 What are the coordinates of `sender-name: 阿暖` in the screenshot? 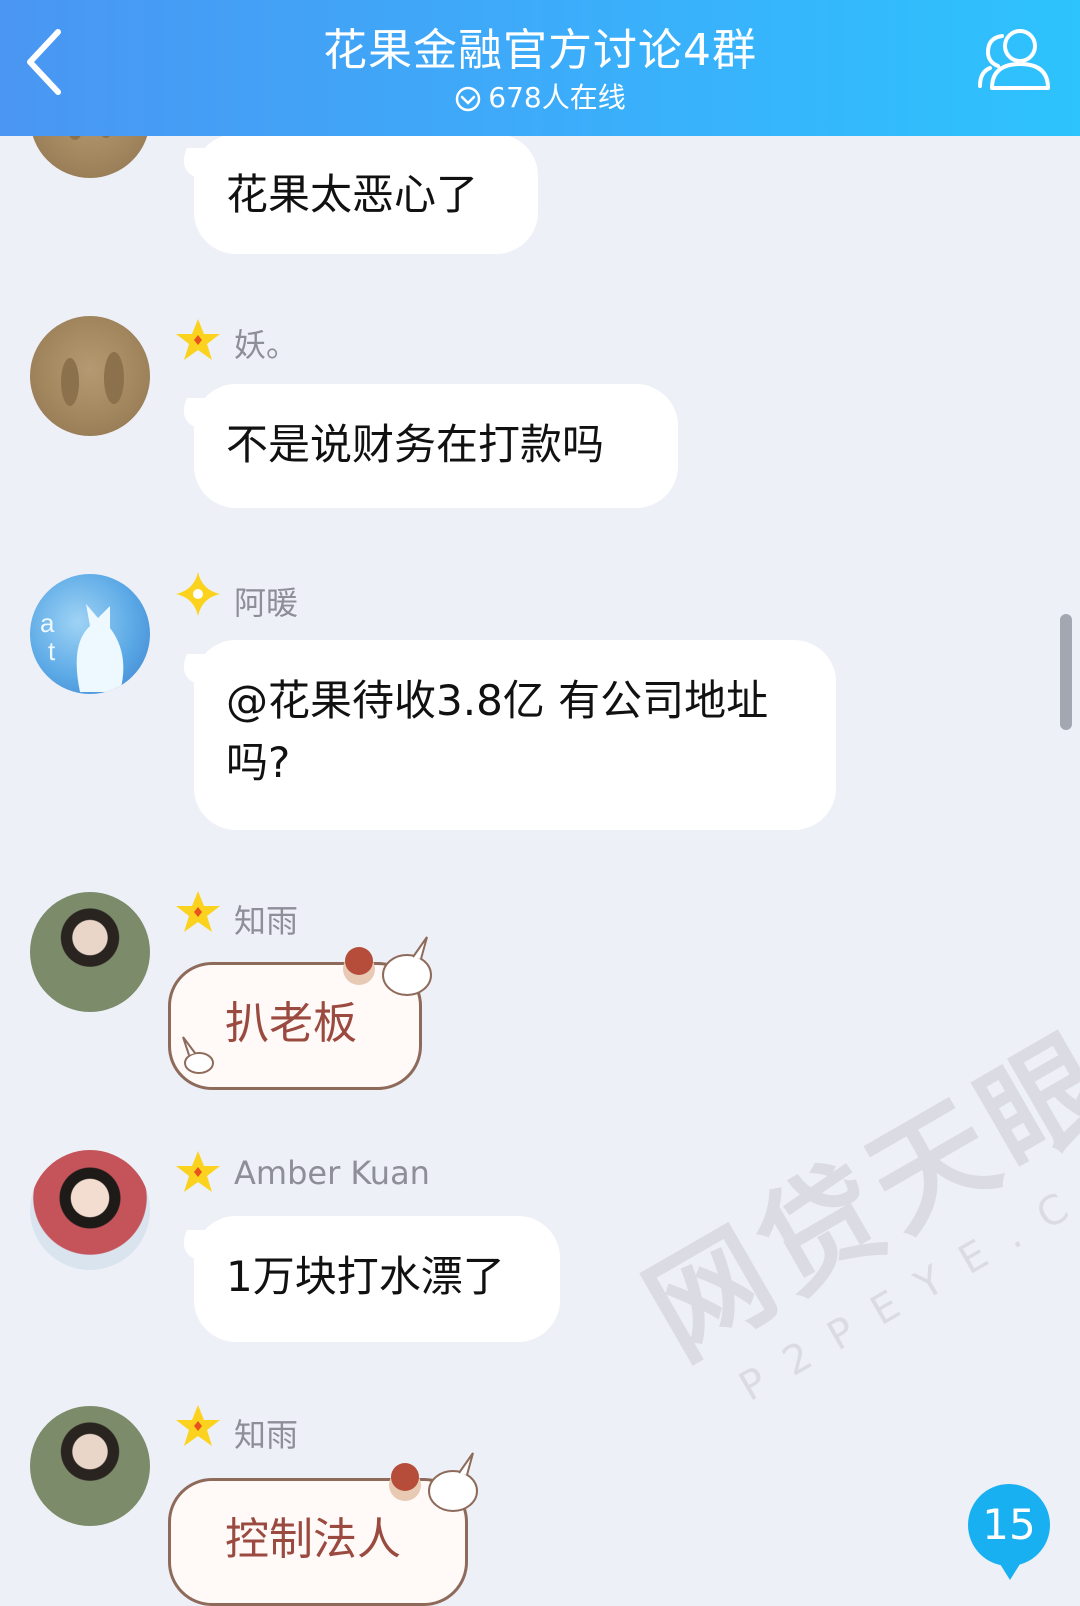 It's located at (266, 601).